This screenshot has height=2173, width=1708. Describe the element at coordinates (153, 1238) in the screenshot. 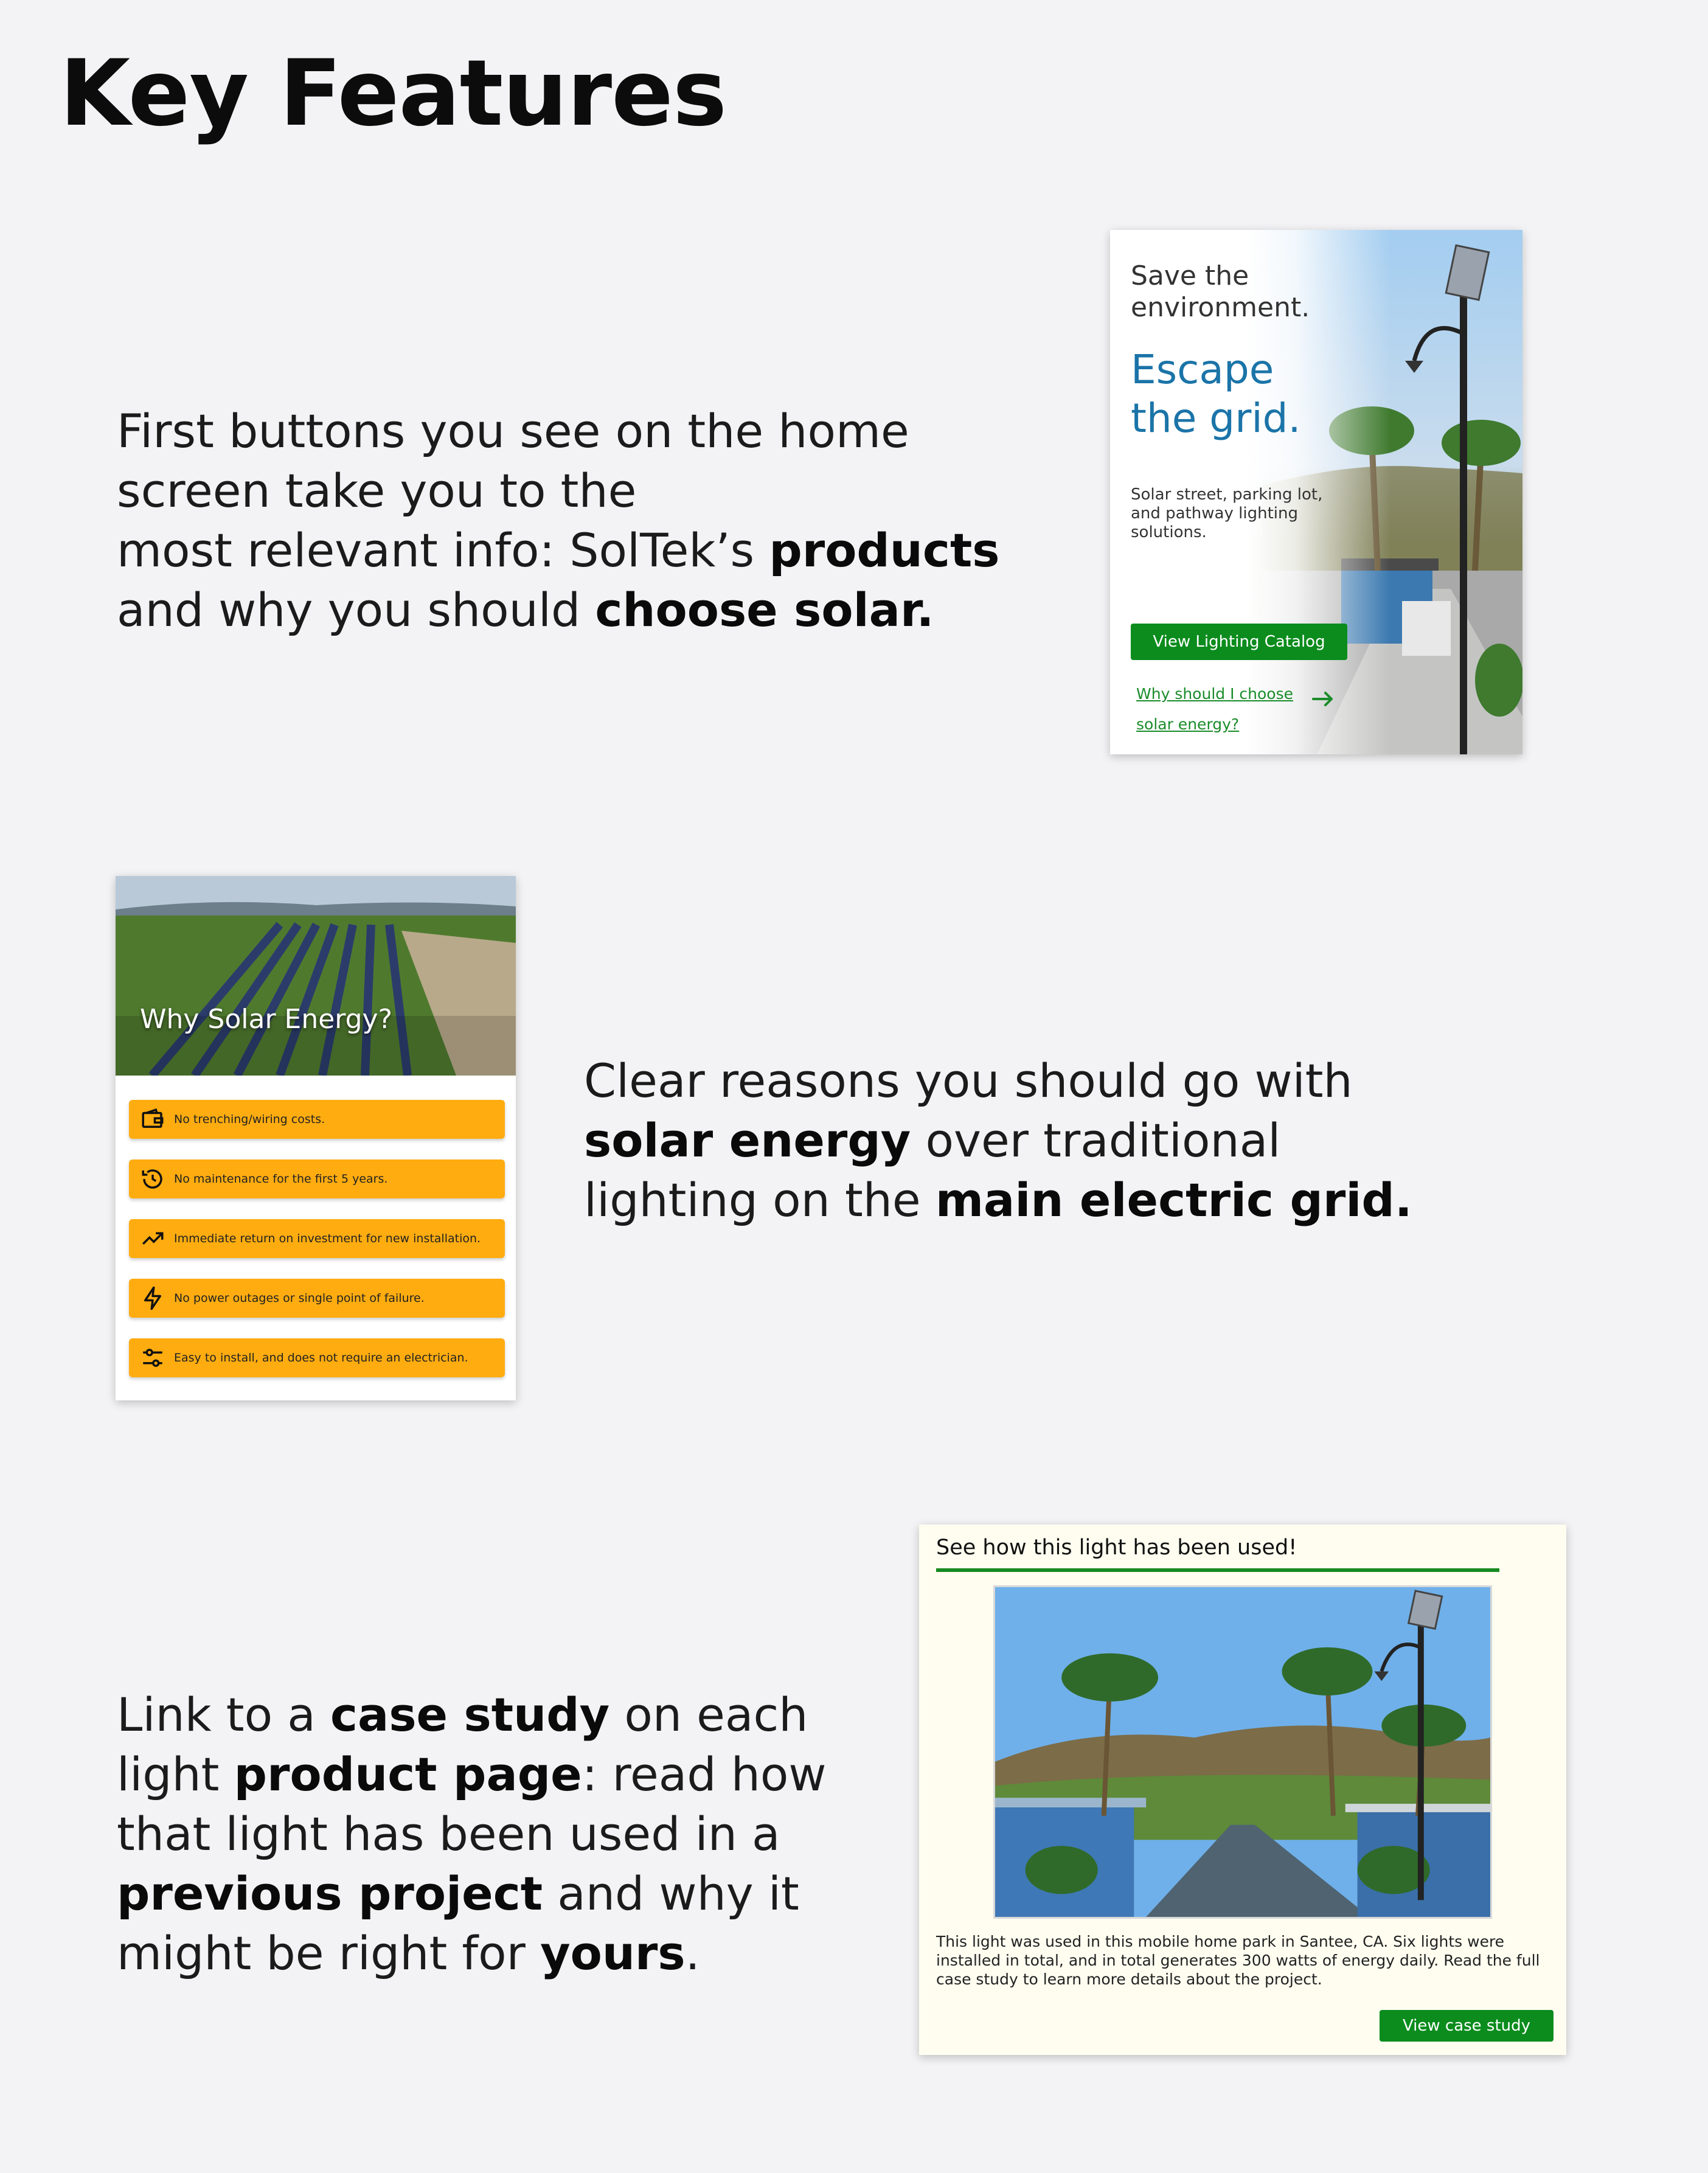

I see `trending-up-icon` at that location.